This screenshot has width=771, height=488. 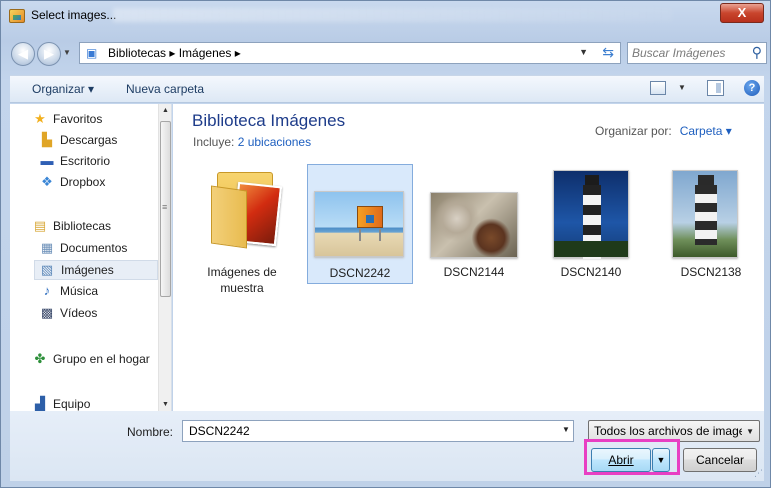 What do you see at coordinates (350, 53) in the screenshot?
I see `address-bar: ▣ Bibliotecas ▸ Imágenes ▸ ▼ ⇆` at bounding box center [350, 53].